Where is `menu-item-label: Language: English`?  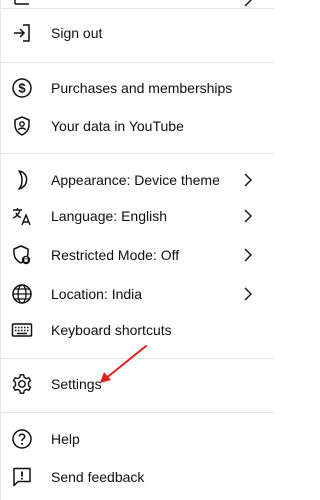 menu-item-label: Language: English is located at coordinates (109, 216).